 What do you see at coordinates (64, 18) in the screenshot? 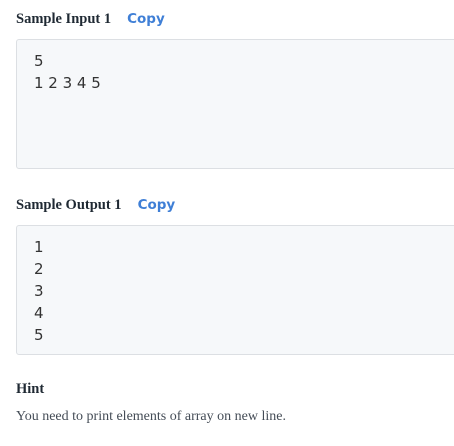
I see `sample-input-title: Sample Input 1` at bounding box center [64, 18].